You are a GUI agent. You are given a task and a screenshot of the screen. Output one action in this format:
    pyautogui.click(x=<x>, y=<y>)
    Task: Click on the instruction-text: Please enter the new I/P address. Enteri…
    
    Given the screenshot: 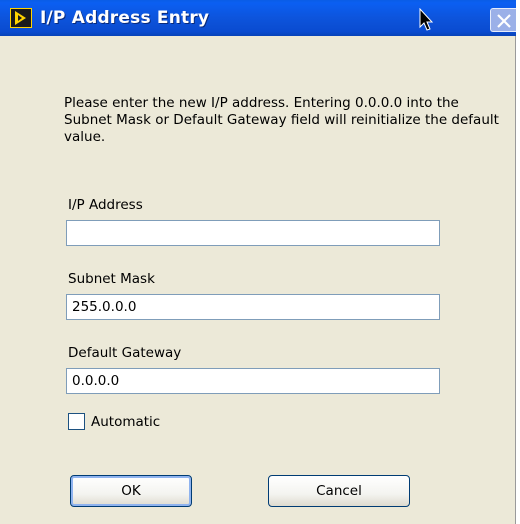 What is the action you would take?
    pyautogui.click(x=281, y=120)
    